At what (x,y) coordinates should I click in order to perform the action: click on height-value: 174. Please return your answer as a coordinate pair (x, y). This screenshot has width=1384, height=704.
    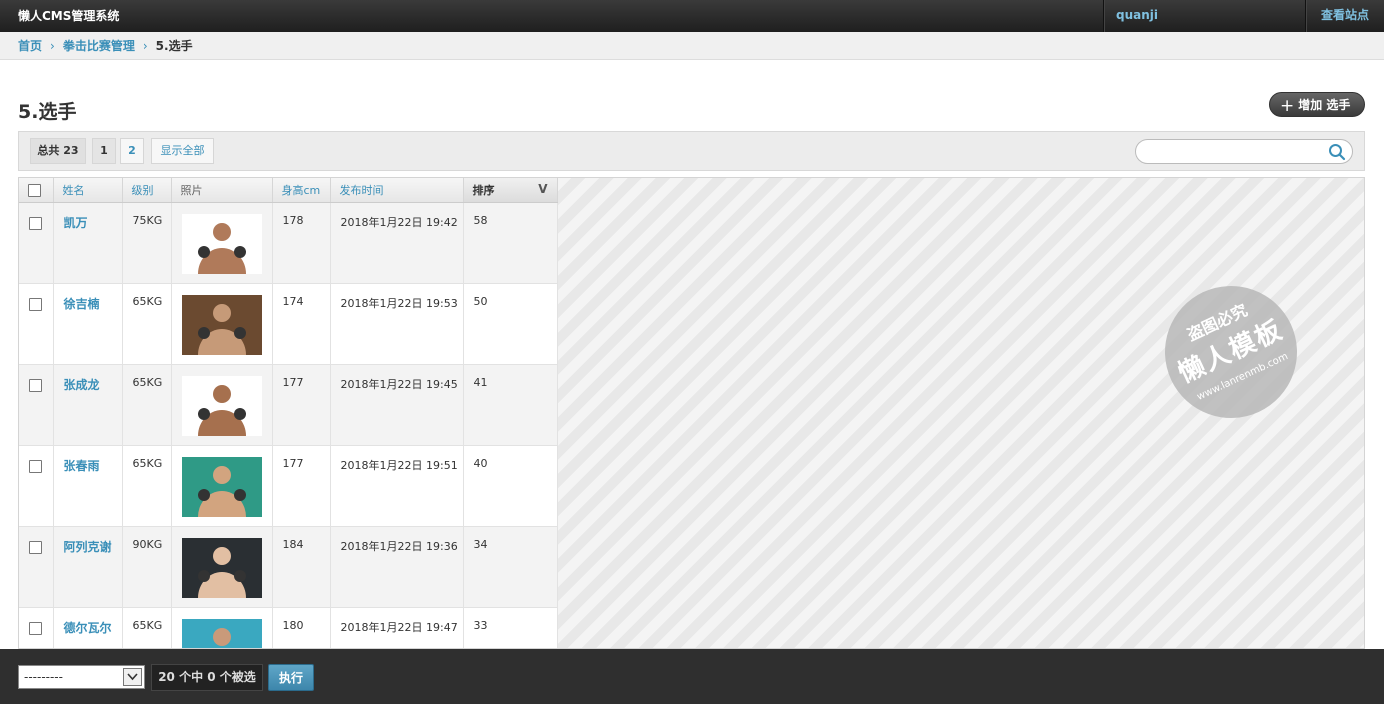
    Looking at the image, I should click on (301, 324).